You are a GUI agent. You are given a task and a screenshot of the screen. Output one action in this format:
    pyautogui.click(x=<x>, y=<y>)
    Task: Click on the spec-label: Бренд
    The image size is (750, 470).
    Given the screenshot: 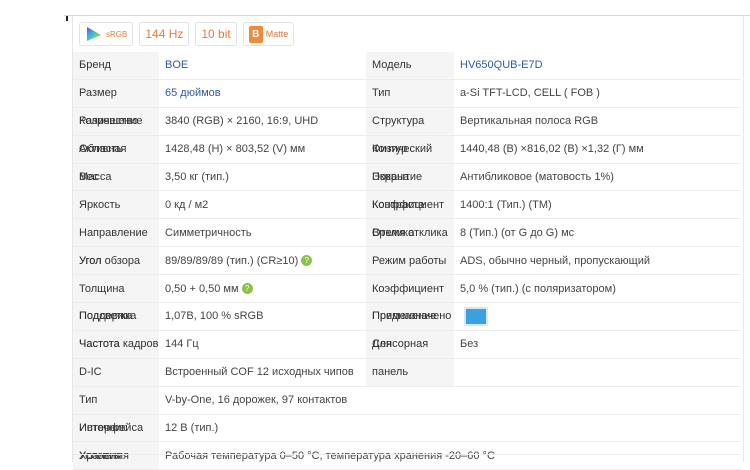 What is the action you would take?
    pyautogui.click(x=116, y=66)
    